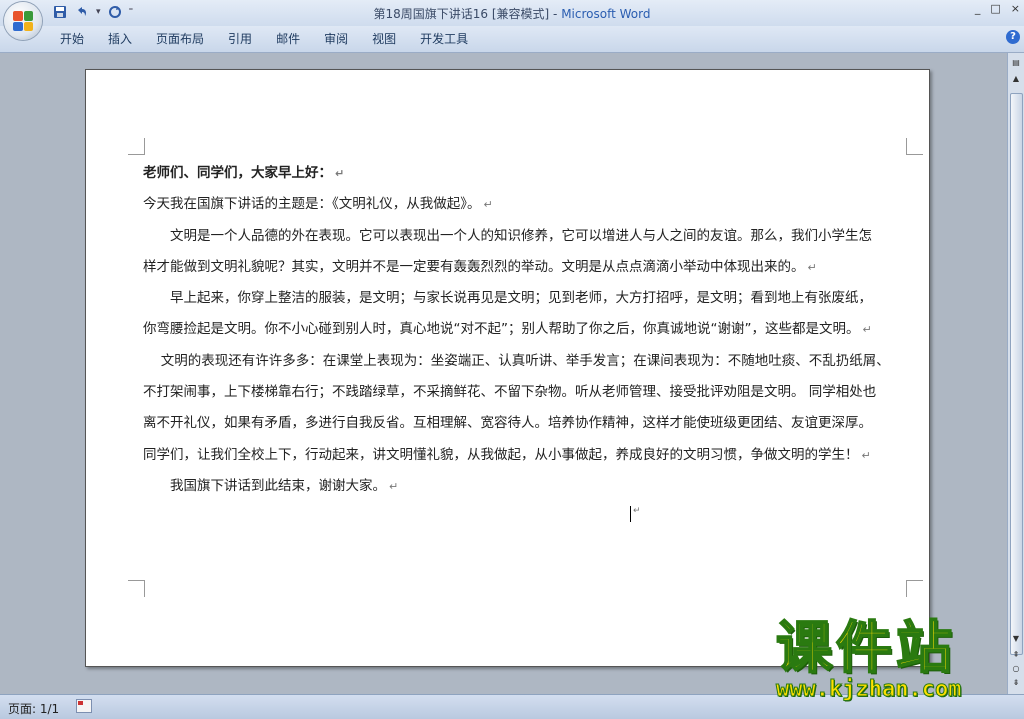 The width and height of the screenshot is (1024, 719). What do you see at coordinates (1016, 669) in the screenshot?
I see `browse-object-icon: ○` at bounding box center [1016, 669].